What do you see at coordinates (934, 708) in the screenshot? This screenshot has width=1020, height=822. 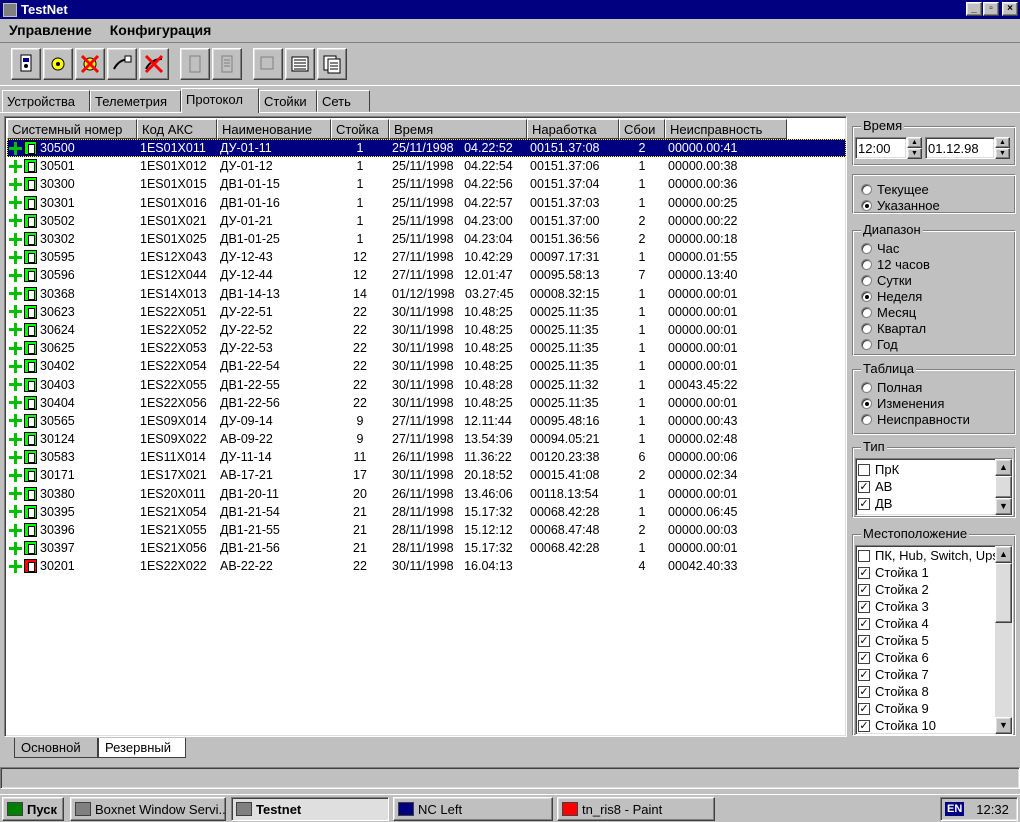 I see `location-item: ✓ Стойка 9` at bounding box center [934, 708].